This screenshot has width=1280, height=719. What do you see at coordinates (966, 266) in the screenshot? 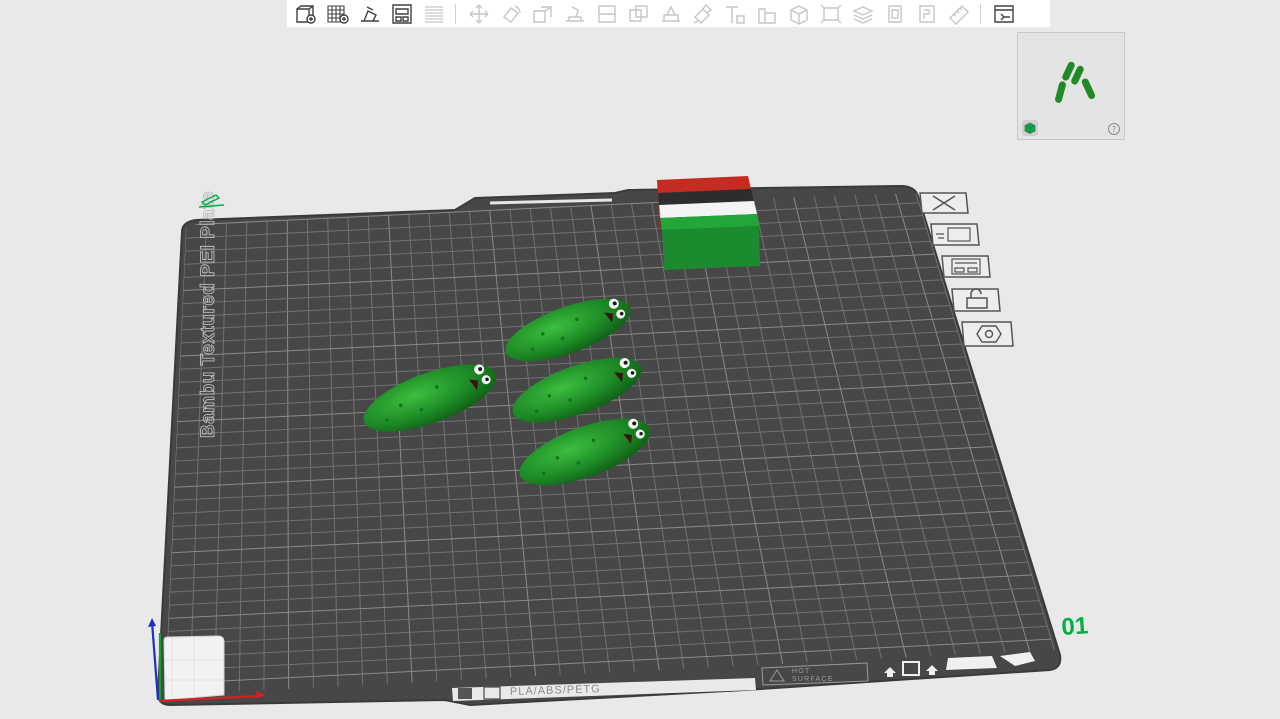
I see `arrange-plate-button` at bounding box center [966, 266].